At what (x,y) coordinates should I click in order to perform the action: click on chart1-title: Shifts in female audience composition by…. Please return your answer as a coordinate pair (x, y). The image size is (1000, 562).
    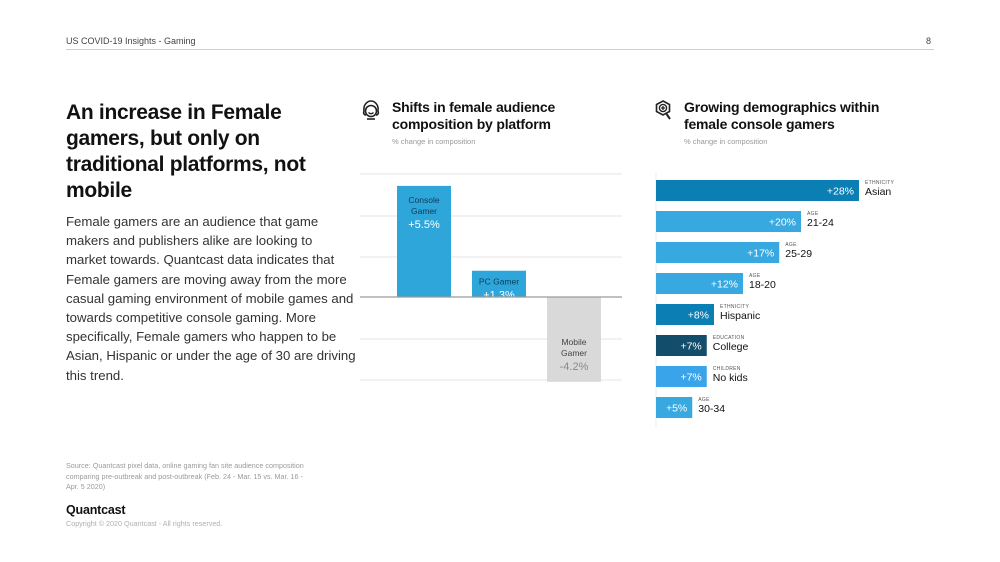
    Looking at the image, I should click on (474, 115).